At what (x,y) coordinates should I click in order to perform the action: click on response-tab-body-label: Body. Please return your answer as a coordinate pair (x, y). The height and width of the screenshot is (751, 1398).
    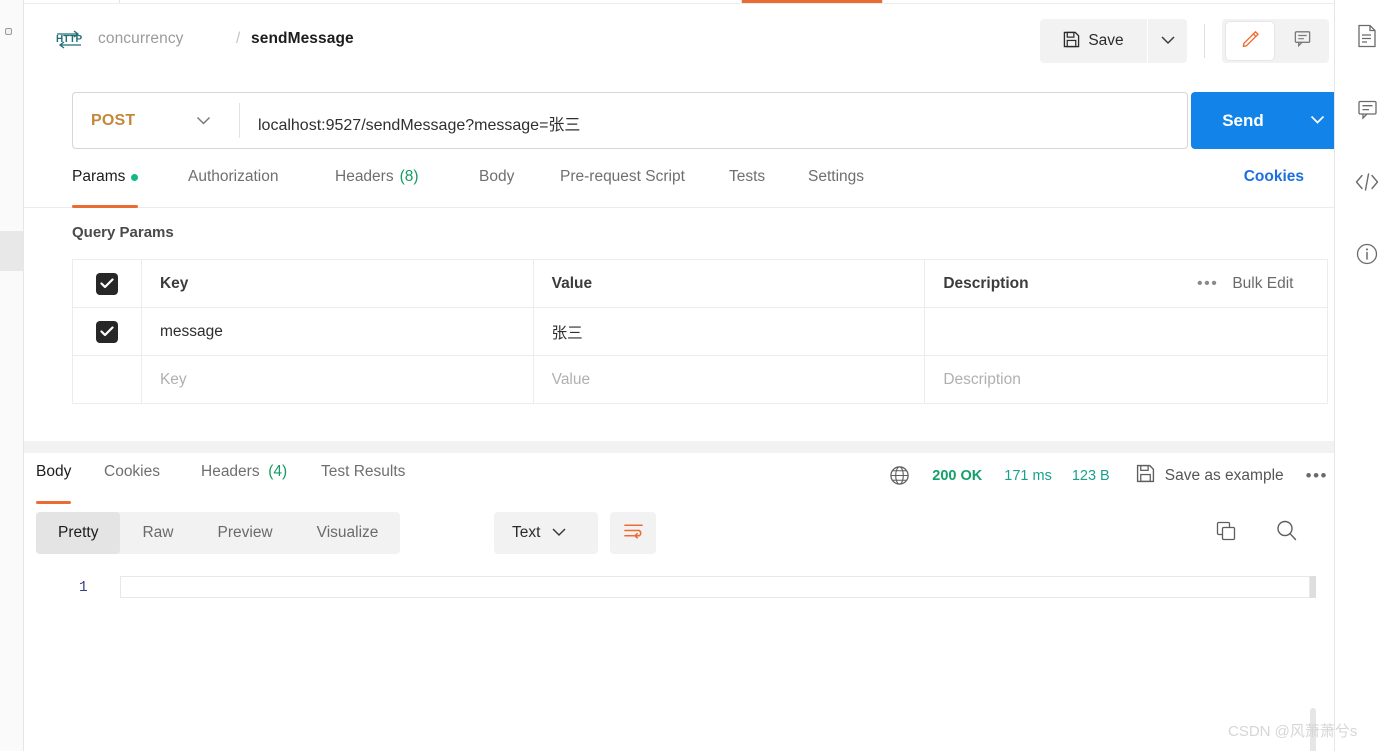
    Looking at the image, I should click on (54, 471).